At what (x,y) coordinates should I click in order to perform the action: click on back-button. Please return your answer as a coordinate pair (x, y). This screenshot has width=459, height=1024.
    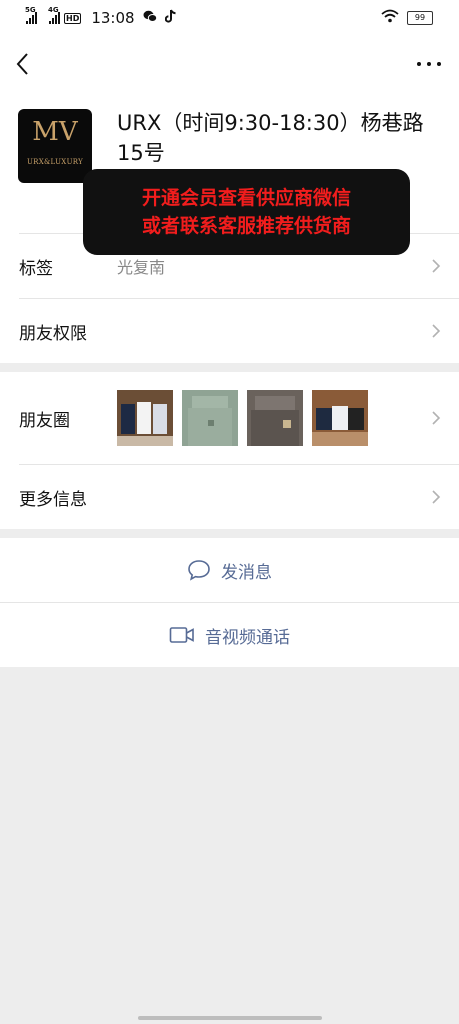
    Looking at the image, I should click on (24, 64).